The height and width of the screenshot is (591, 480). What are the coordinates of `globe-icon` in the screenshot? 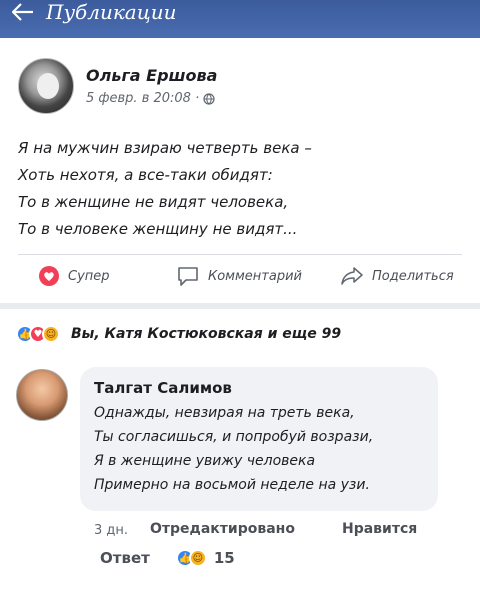 It's located at (209, 98).